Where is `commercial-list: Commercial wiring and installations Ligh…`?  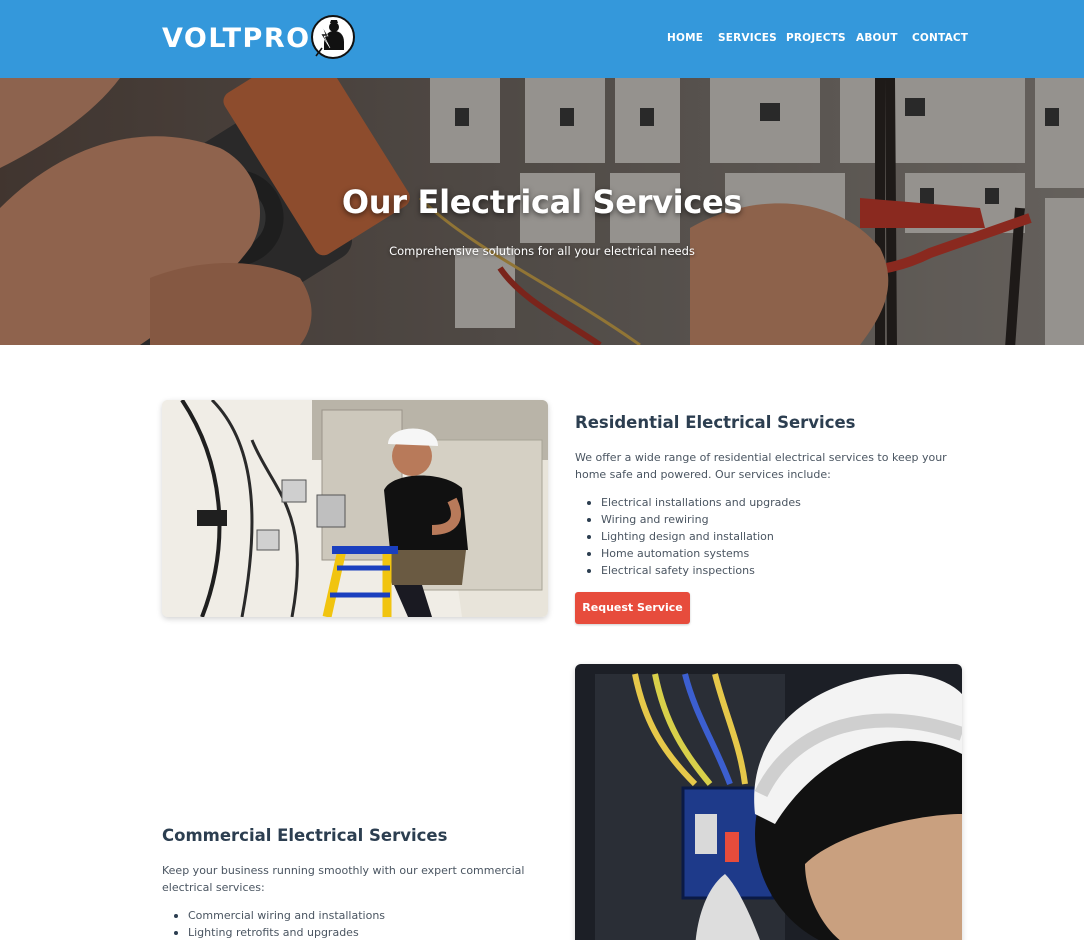 commercial-list: Commercial wiring and installations Ligh… is located at coordinates (273, 923).